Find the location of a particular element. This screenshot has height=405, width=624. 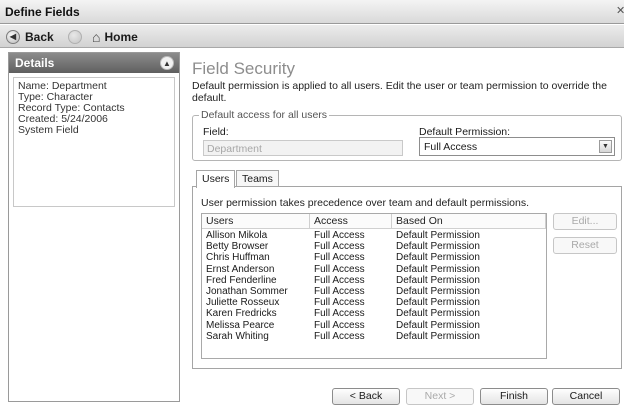

column-header-access: Access is located at coordinates (351, 221).